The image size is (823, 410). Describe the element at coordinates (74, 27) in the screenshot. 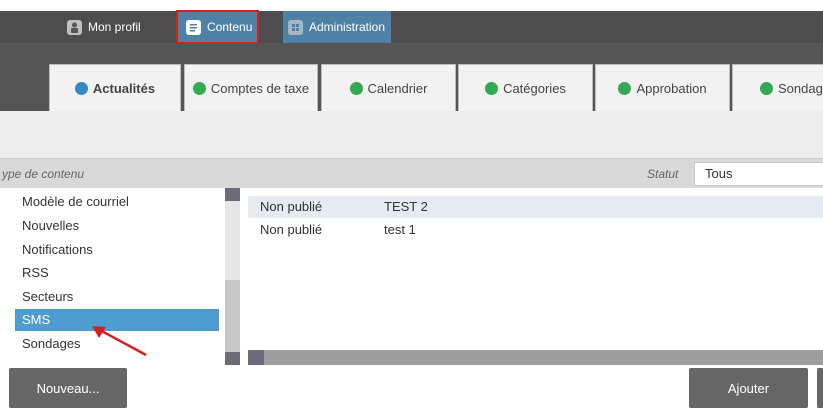

I see `user-icon` at that location.